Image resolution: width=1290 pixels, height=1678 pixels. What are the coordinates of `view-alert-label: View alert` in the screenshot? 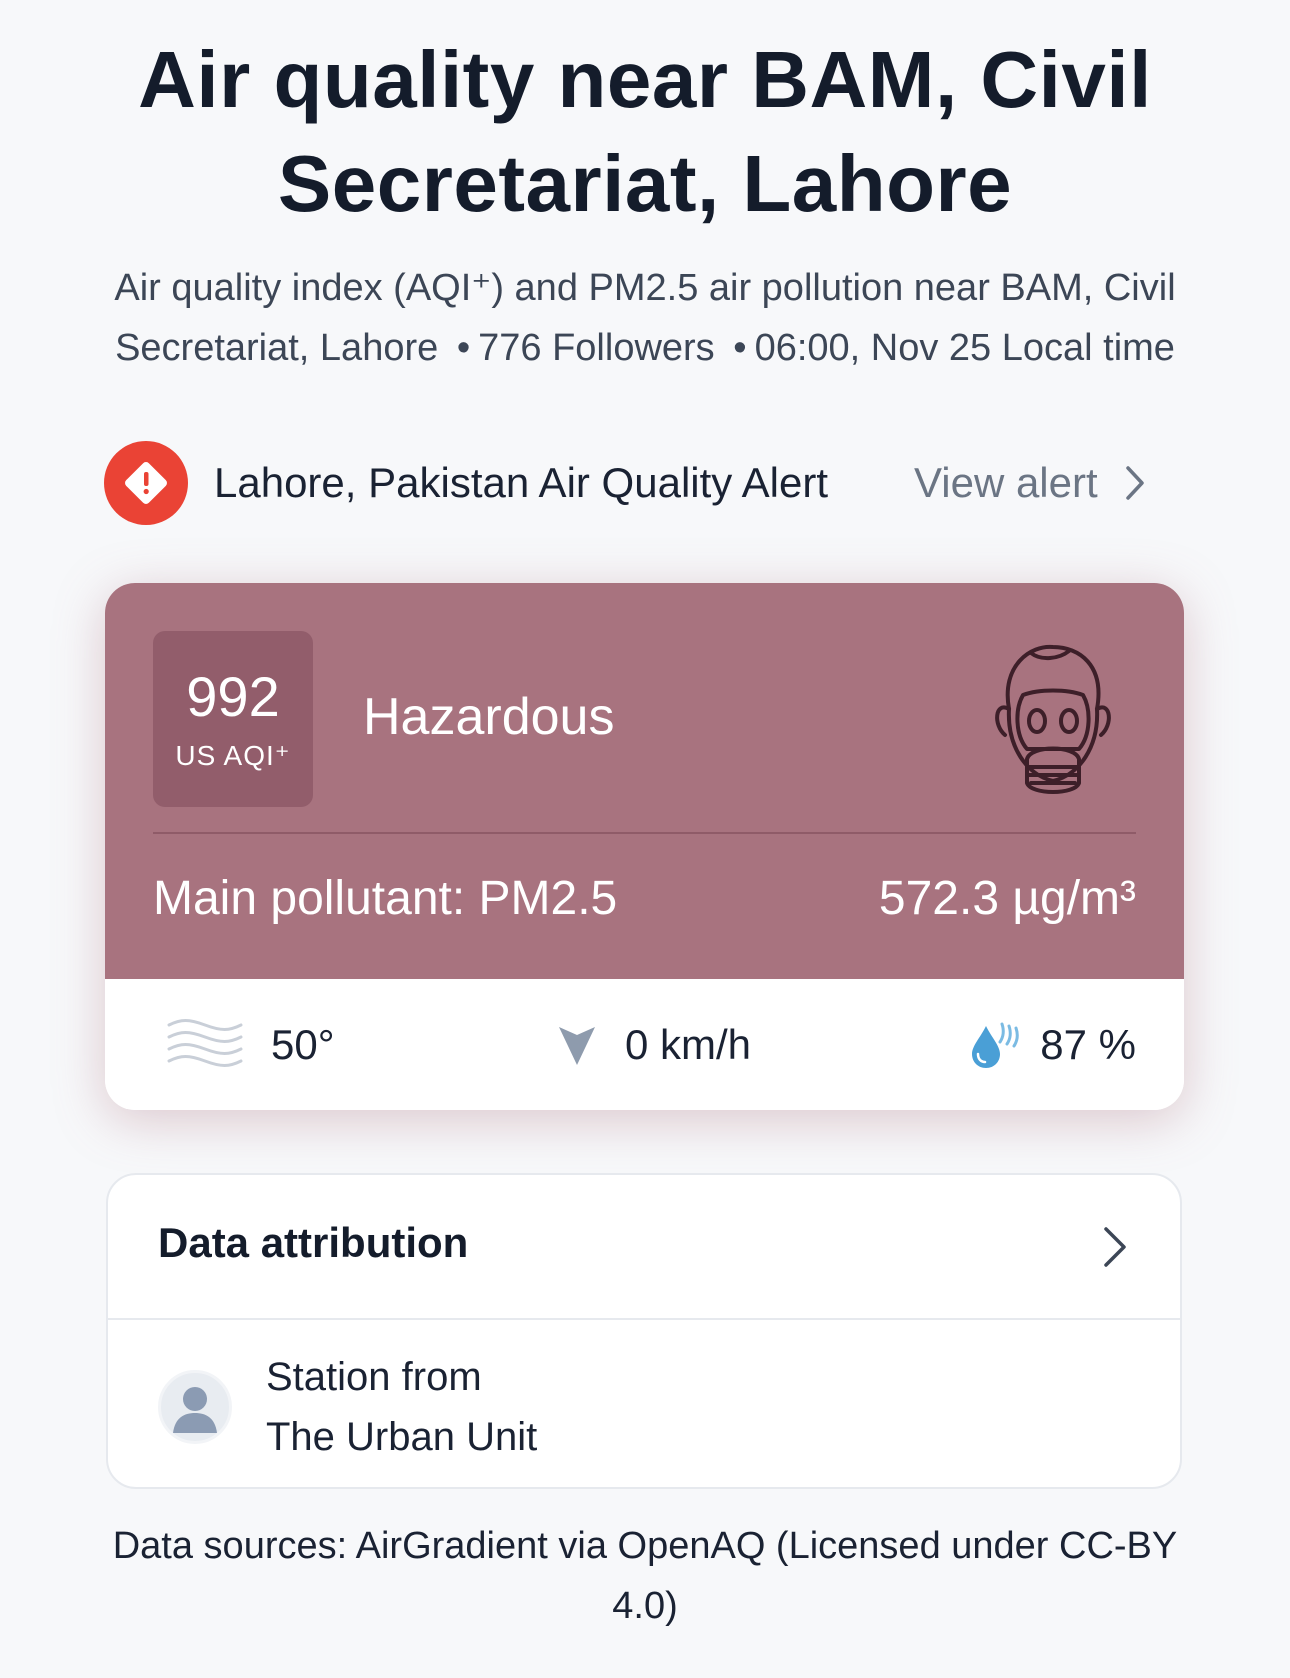 It's located at (1006, 482).